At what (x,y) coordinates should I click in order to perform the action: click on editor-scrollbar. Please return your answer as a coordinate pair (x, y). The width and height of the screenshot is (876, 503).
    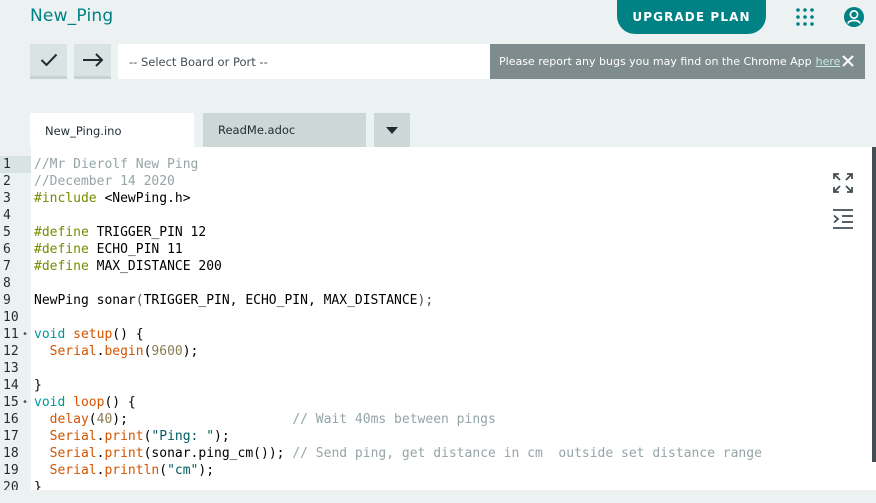
    Looking at the image, I should click on (874, 304).